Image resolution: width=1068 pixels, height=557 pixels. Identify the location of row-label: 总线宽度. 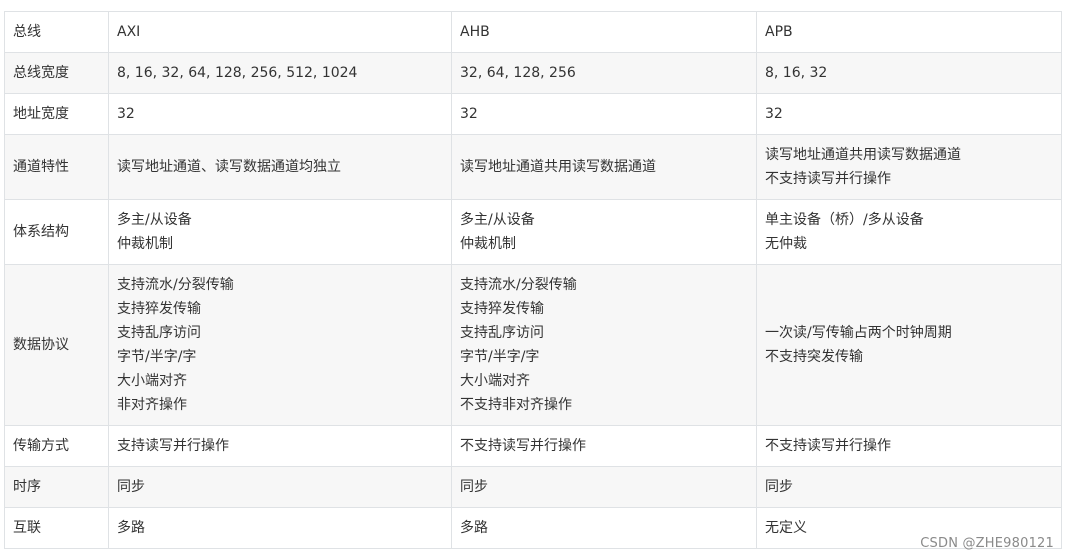
(56, 73).